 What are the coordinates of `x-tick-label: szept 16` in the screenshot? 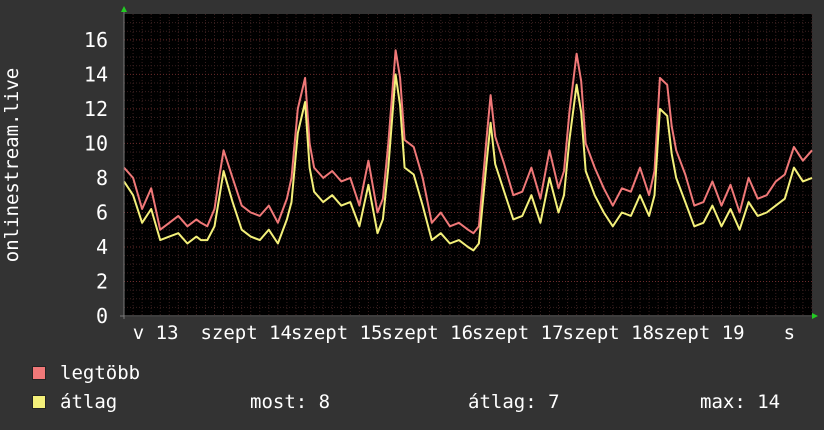 It's located at (428, 333).